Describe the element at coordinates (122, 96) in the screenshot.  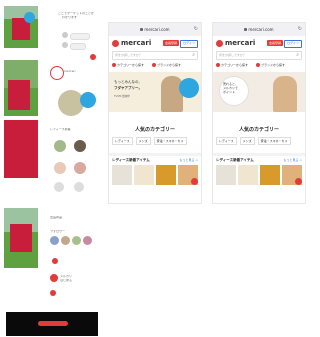
I see `banner-sub: TVCM 放映中` at that location.